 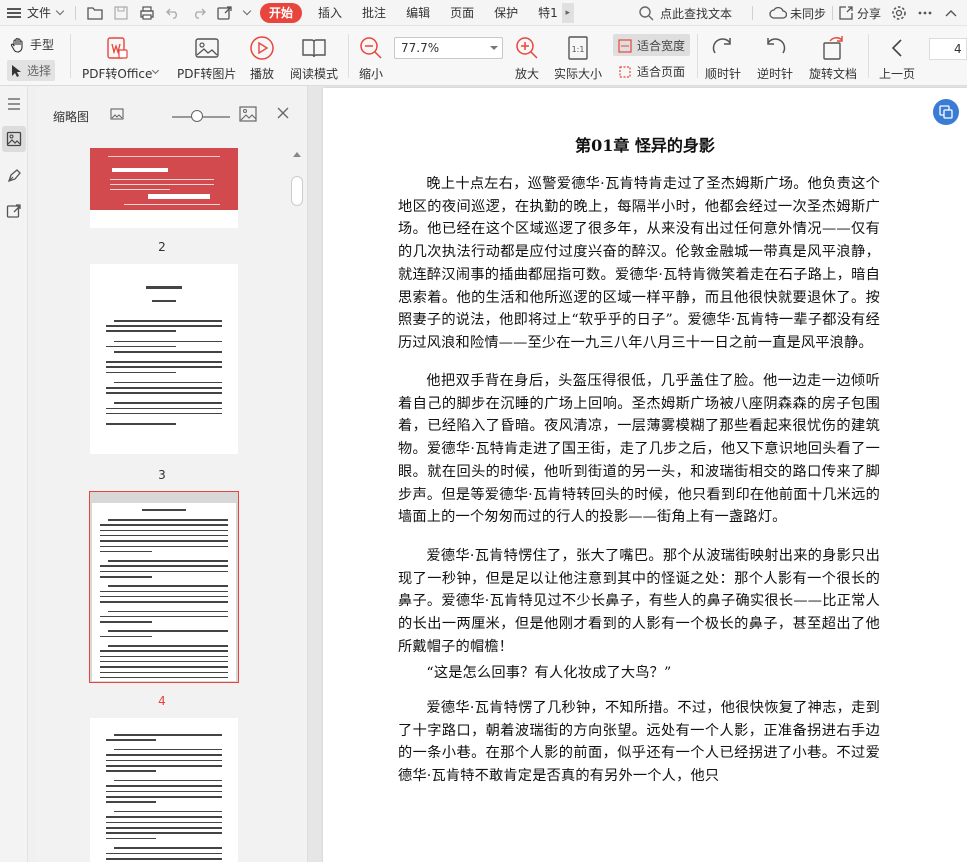 I want to click on thumbnail-scrollbar, so click(x=297, y=505).